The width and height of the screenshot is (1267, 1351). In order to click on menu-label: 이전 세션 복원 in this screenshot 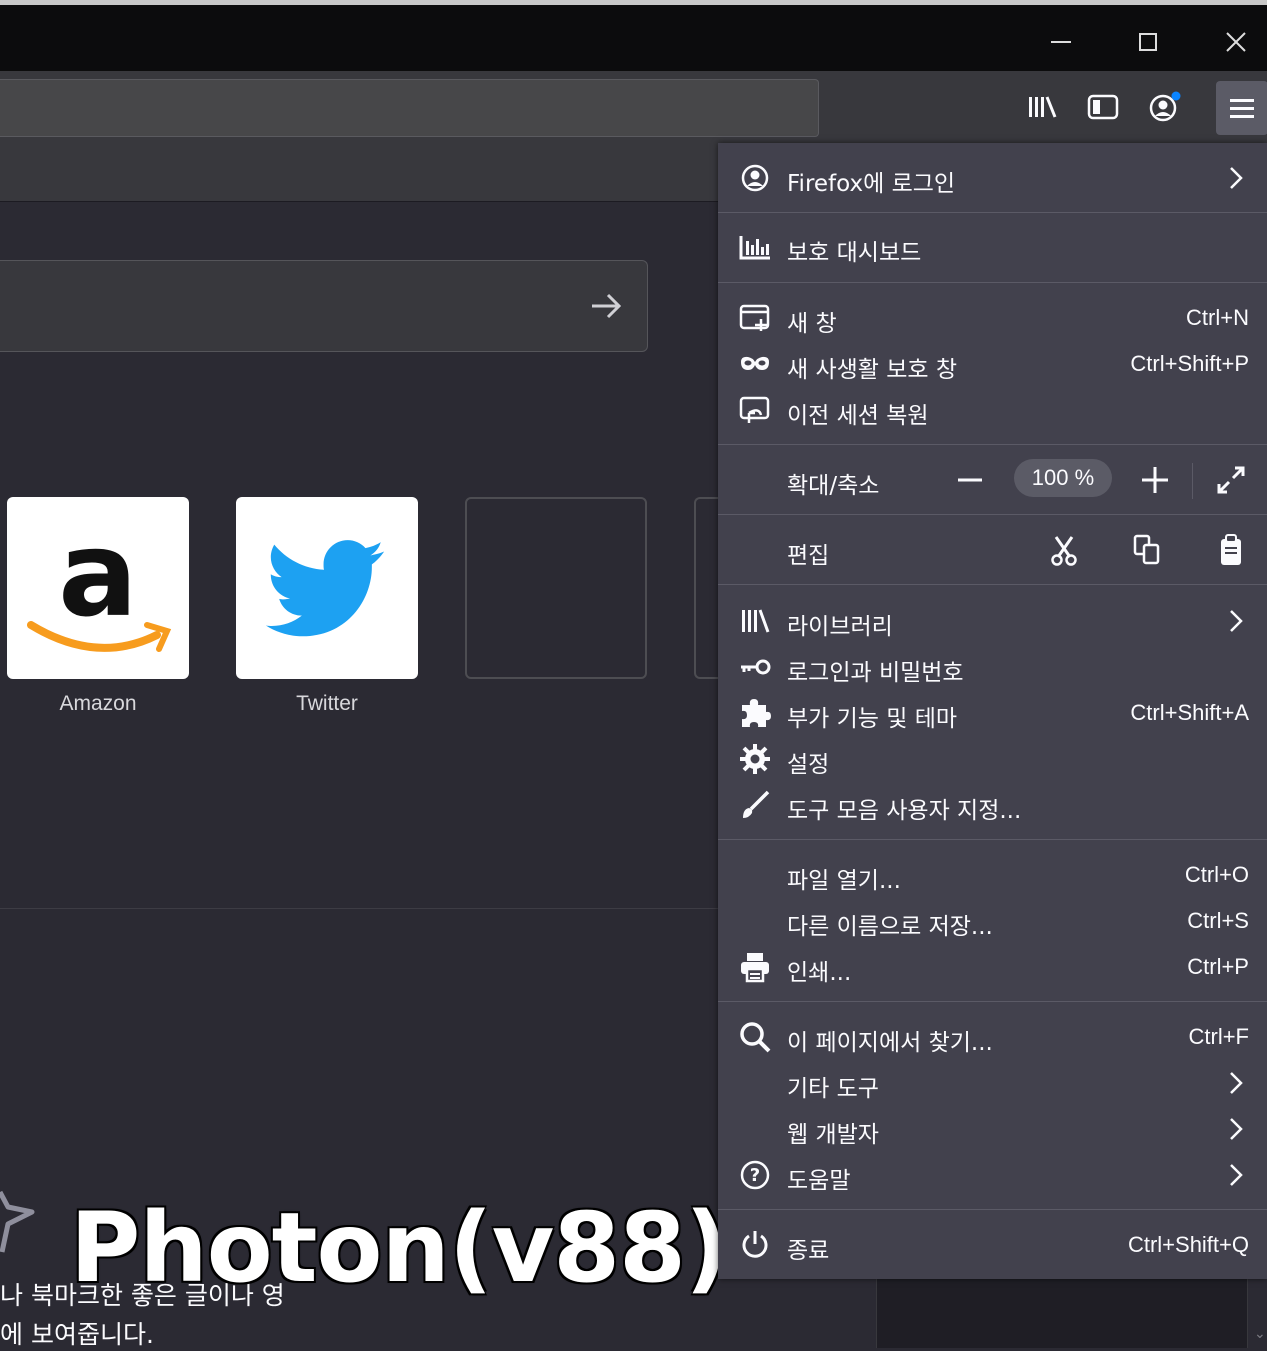, I will do `click(858, 416)`.